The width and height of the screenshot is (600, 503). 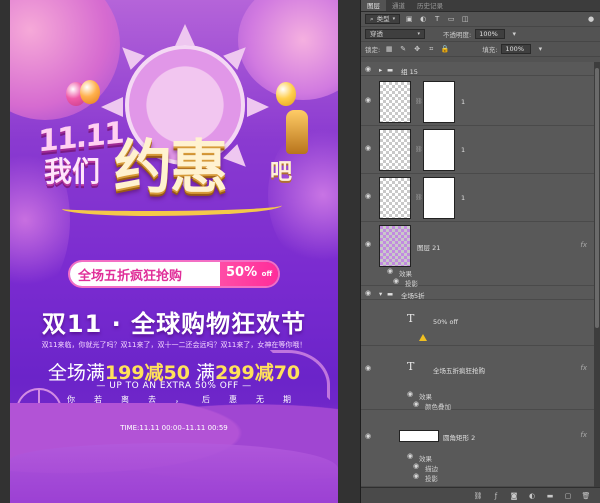 I want to click on effect-stroke: 描边, so click(x=431, y=469).